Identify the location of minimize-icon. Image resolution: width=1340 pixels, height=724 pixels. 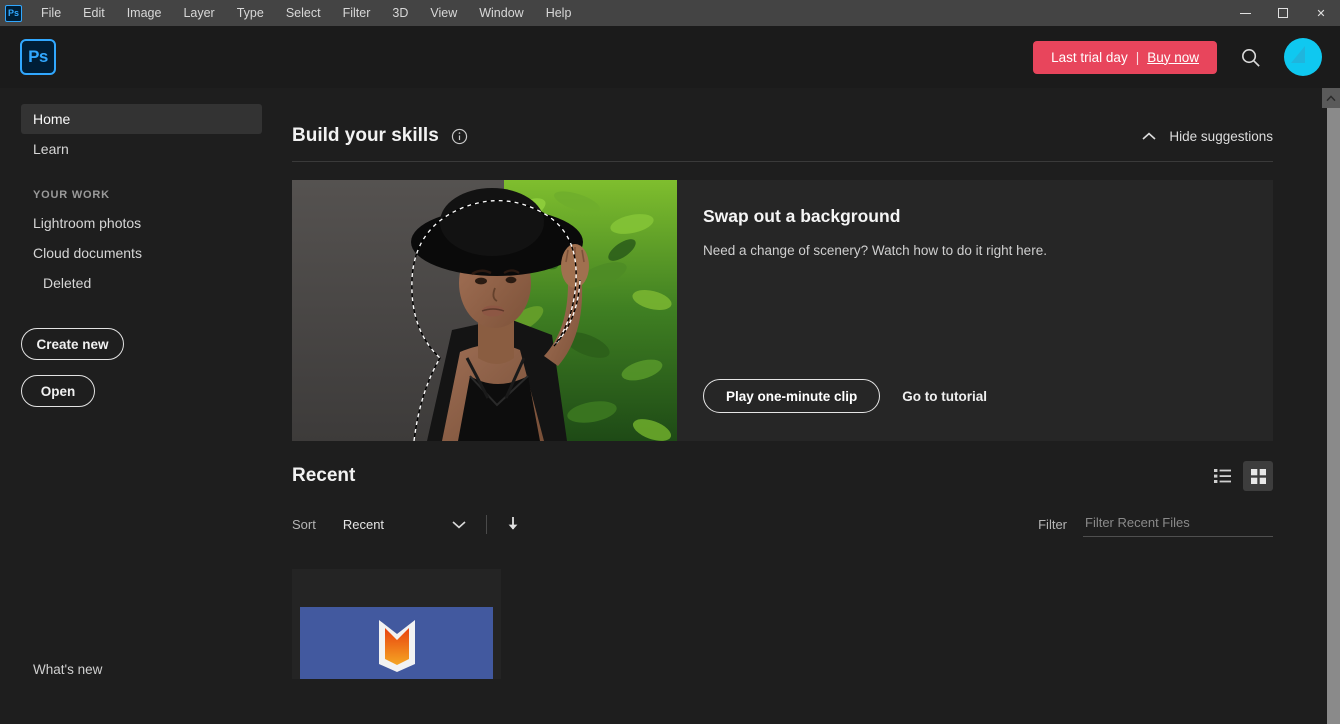
(1245, 13).